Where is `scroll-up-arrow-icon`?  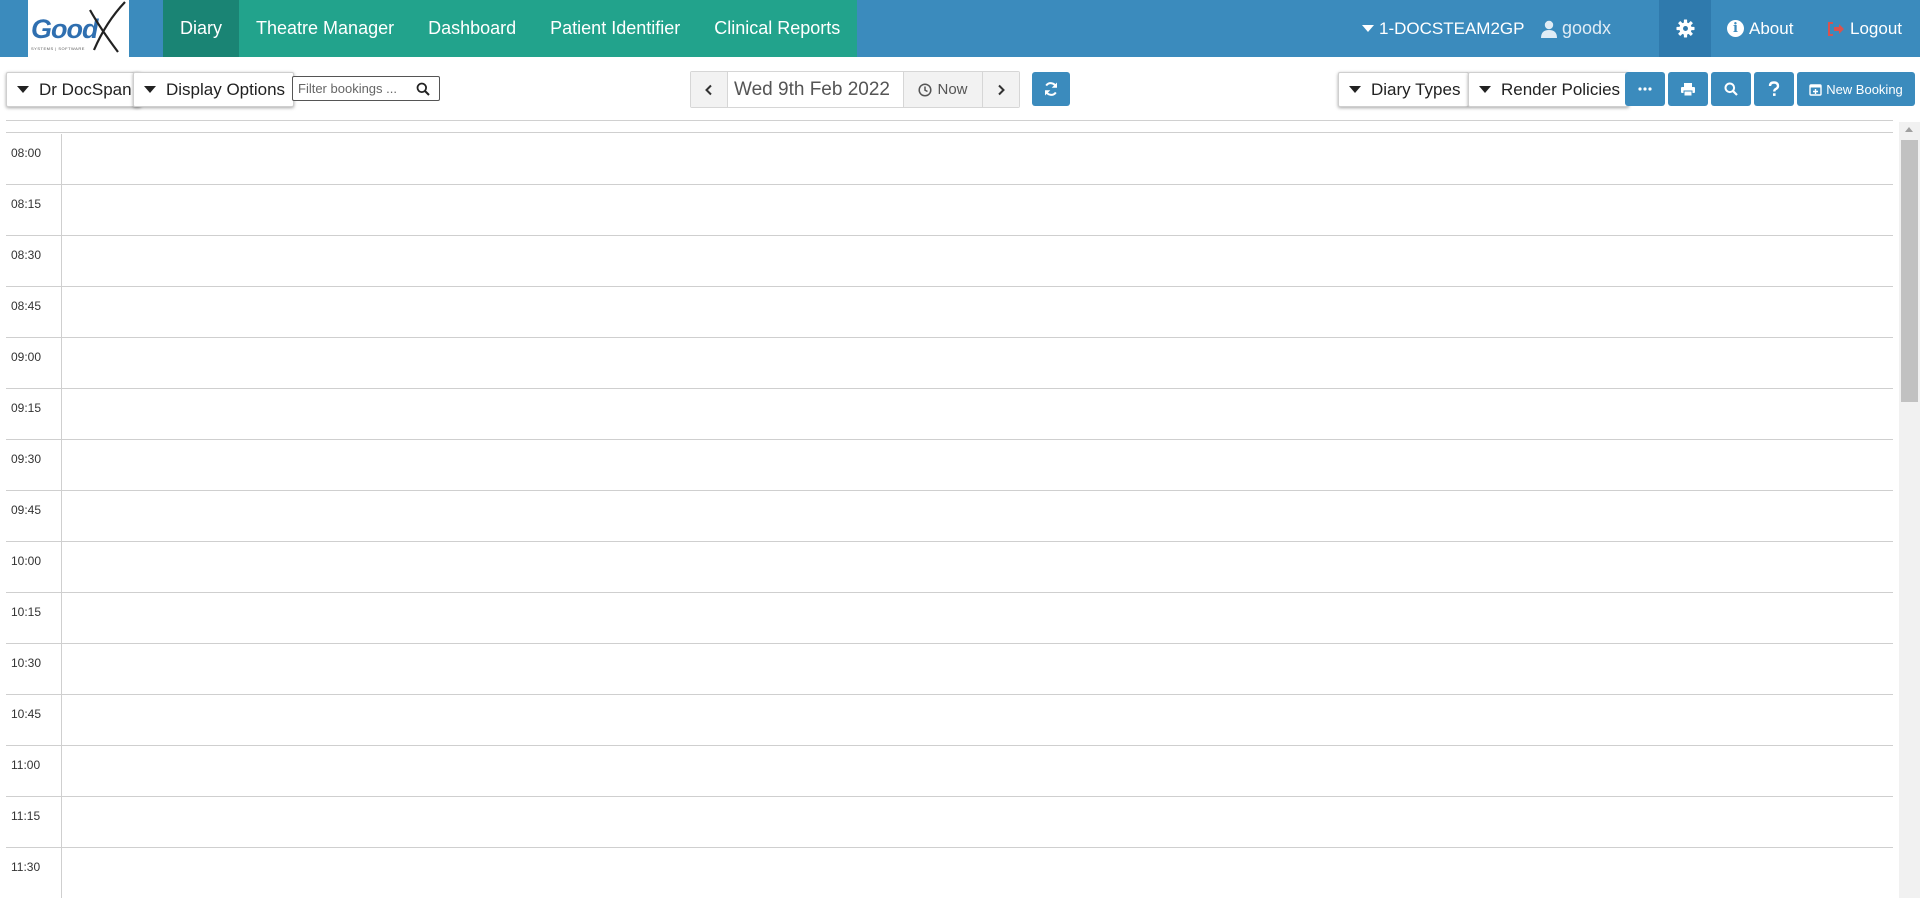
scroll-up-arrow-icon is located at coordinates (1909, 129).